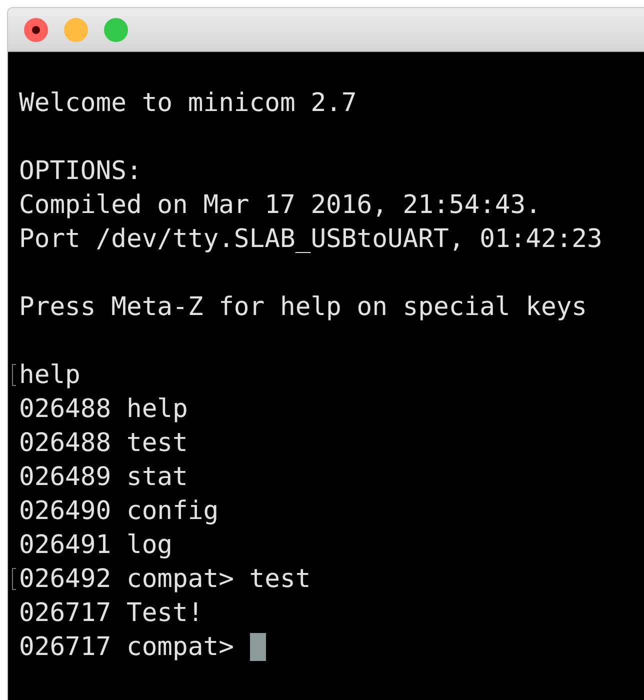 This screenshot has height=700, width=644. Describe the element at coordinates (95, 545) in the screenshot. I see `terminal-line: 026491 log` at that location.